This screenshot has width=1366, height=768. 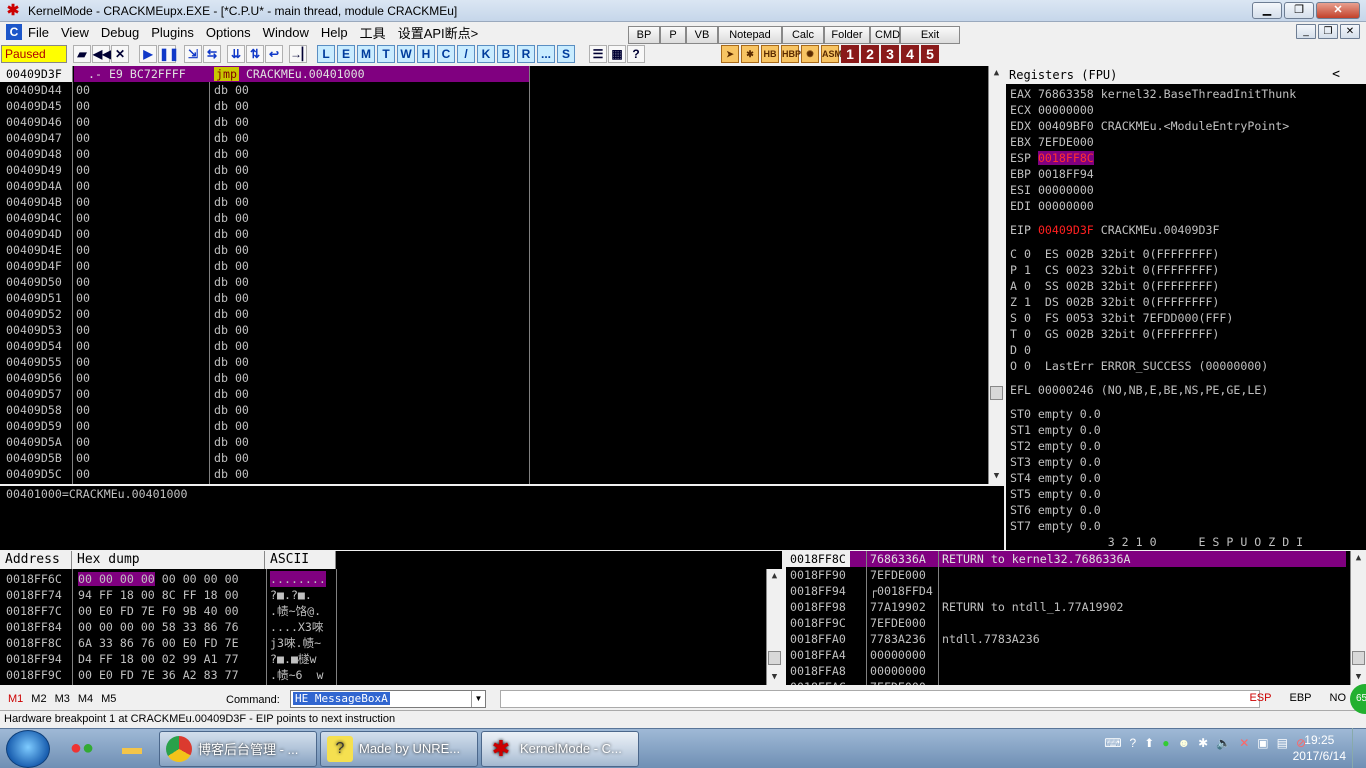 What do you see at coordinates (494, 250) in the screenshot?
I see `disasm-row: 00409D4E 00 db 00` at bounding box center [494, 250].